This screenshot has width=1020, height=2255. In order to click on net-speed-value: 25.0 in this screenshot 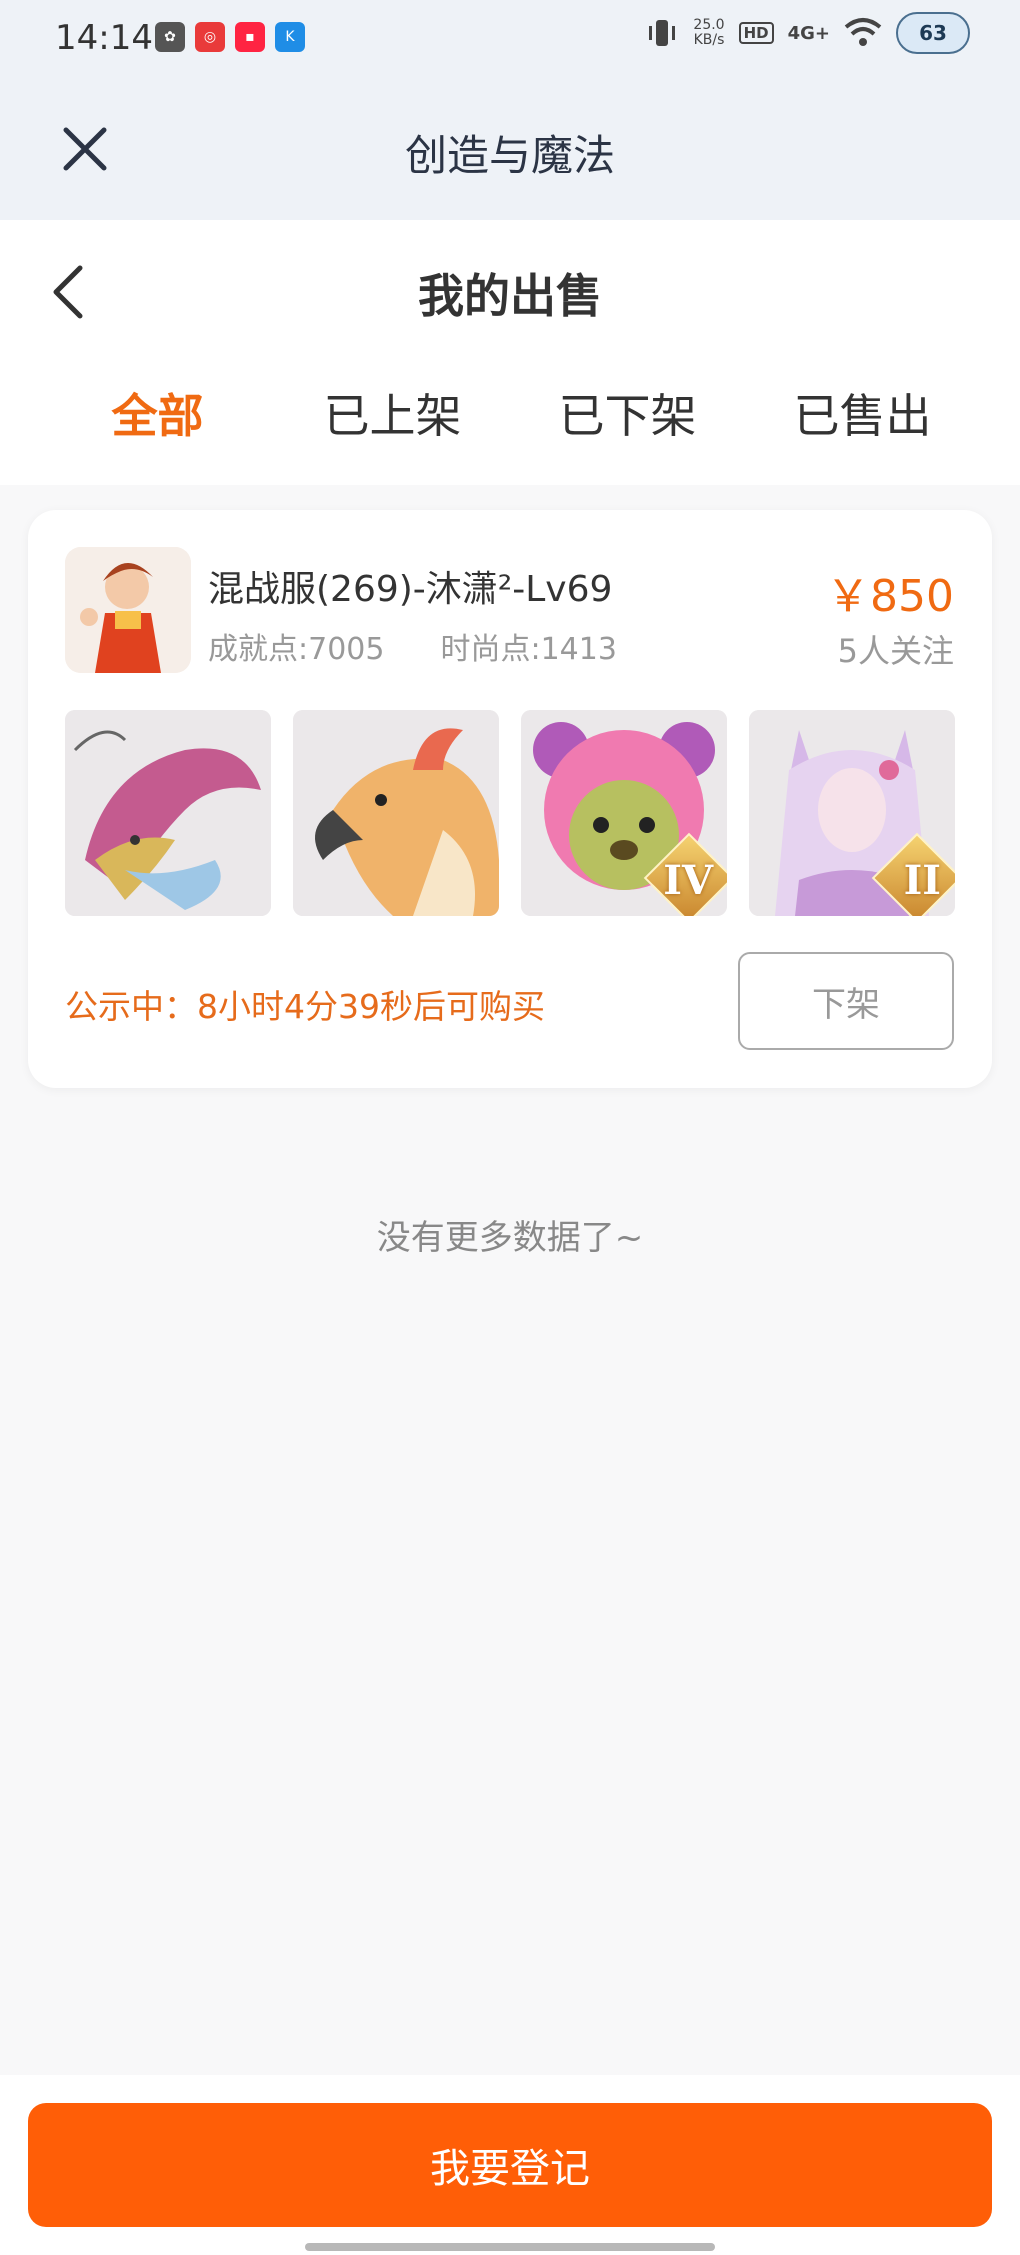, I will do `click(709, 25)`.